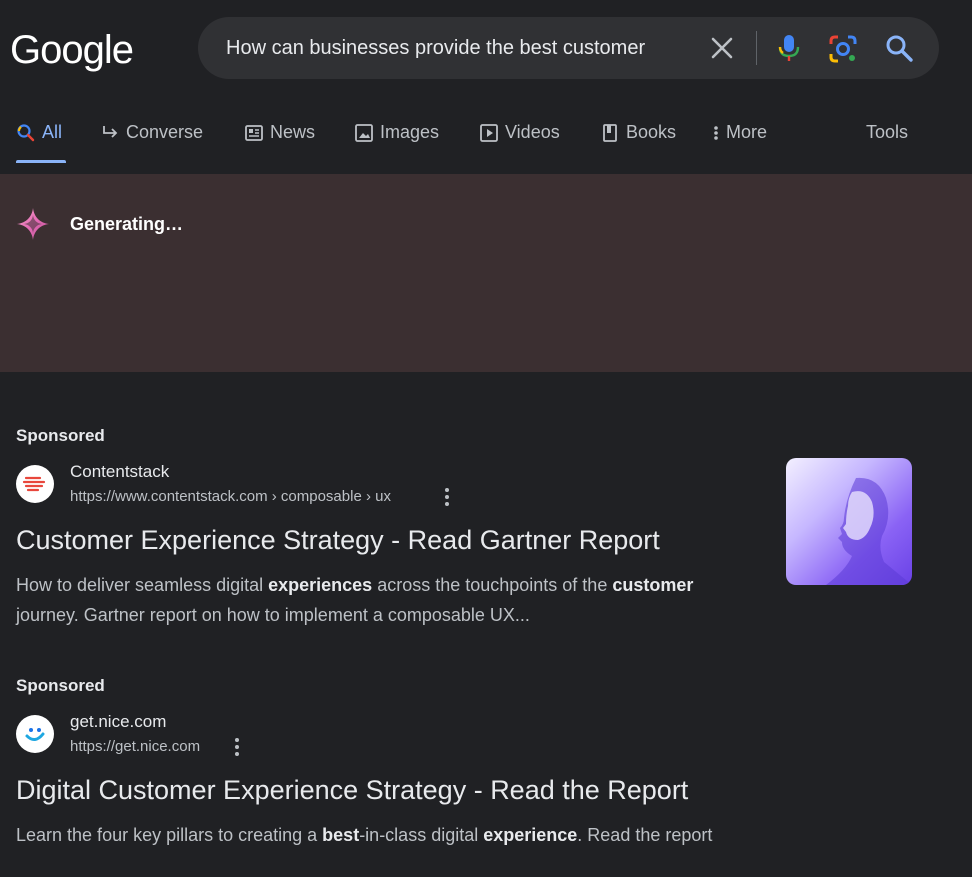 This screenshot has width=972, height=877. What do you see at coordinates (320, 585) in the screenshot?
I see `ad-description-keyword: experiences` at bounding box center [320, 585].